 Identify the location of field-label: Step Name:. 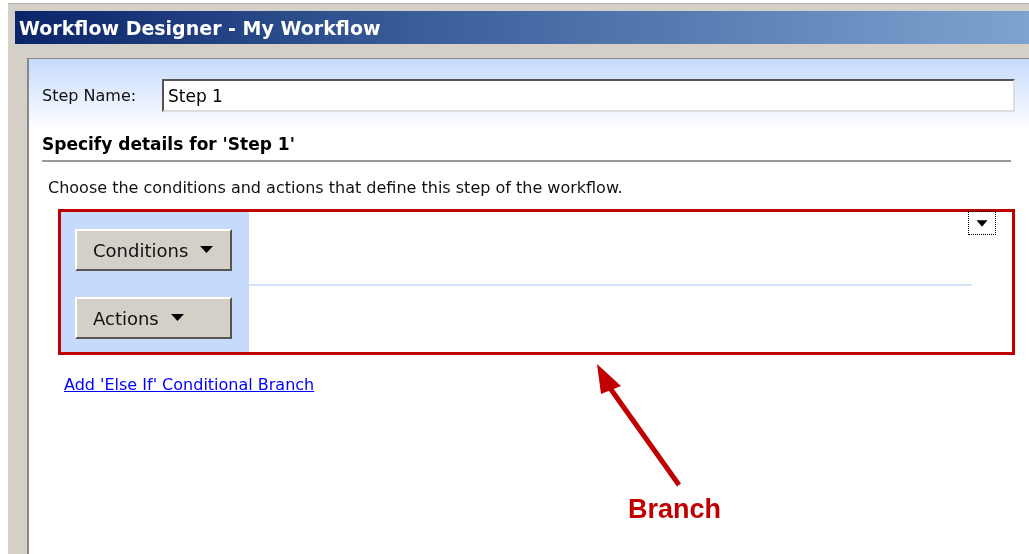
(90, 95).